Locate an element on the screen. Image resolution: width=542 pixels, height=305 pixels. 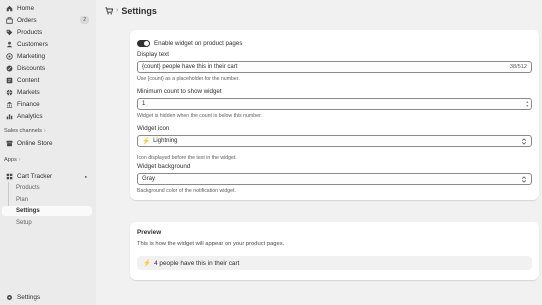
sidebar-item-discounts: Discounts is located at coordinates (47, 68).